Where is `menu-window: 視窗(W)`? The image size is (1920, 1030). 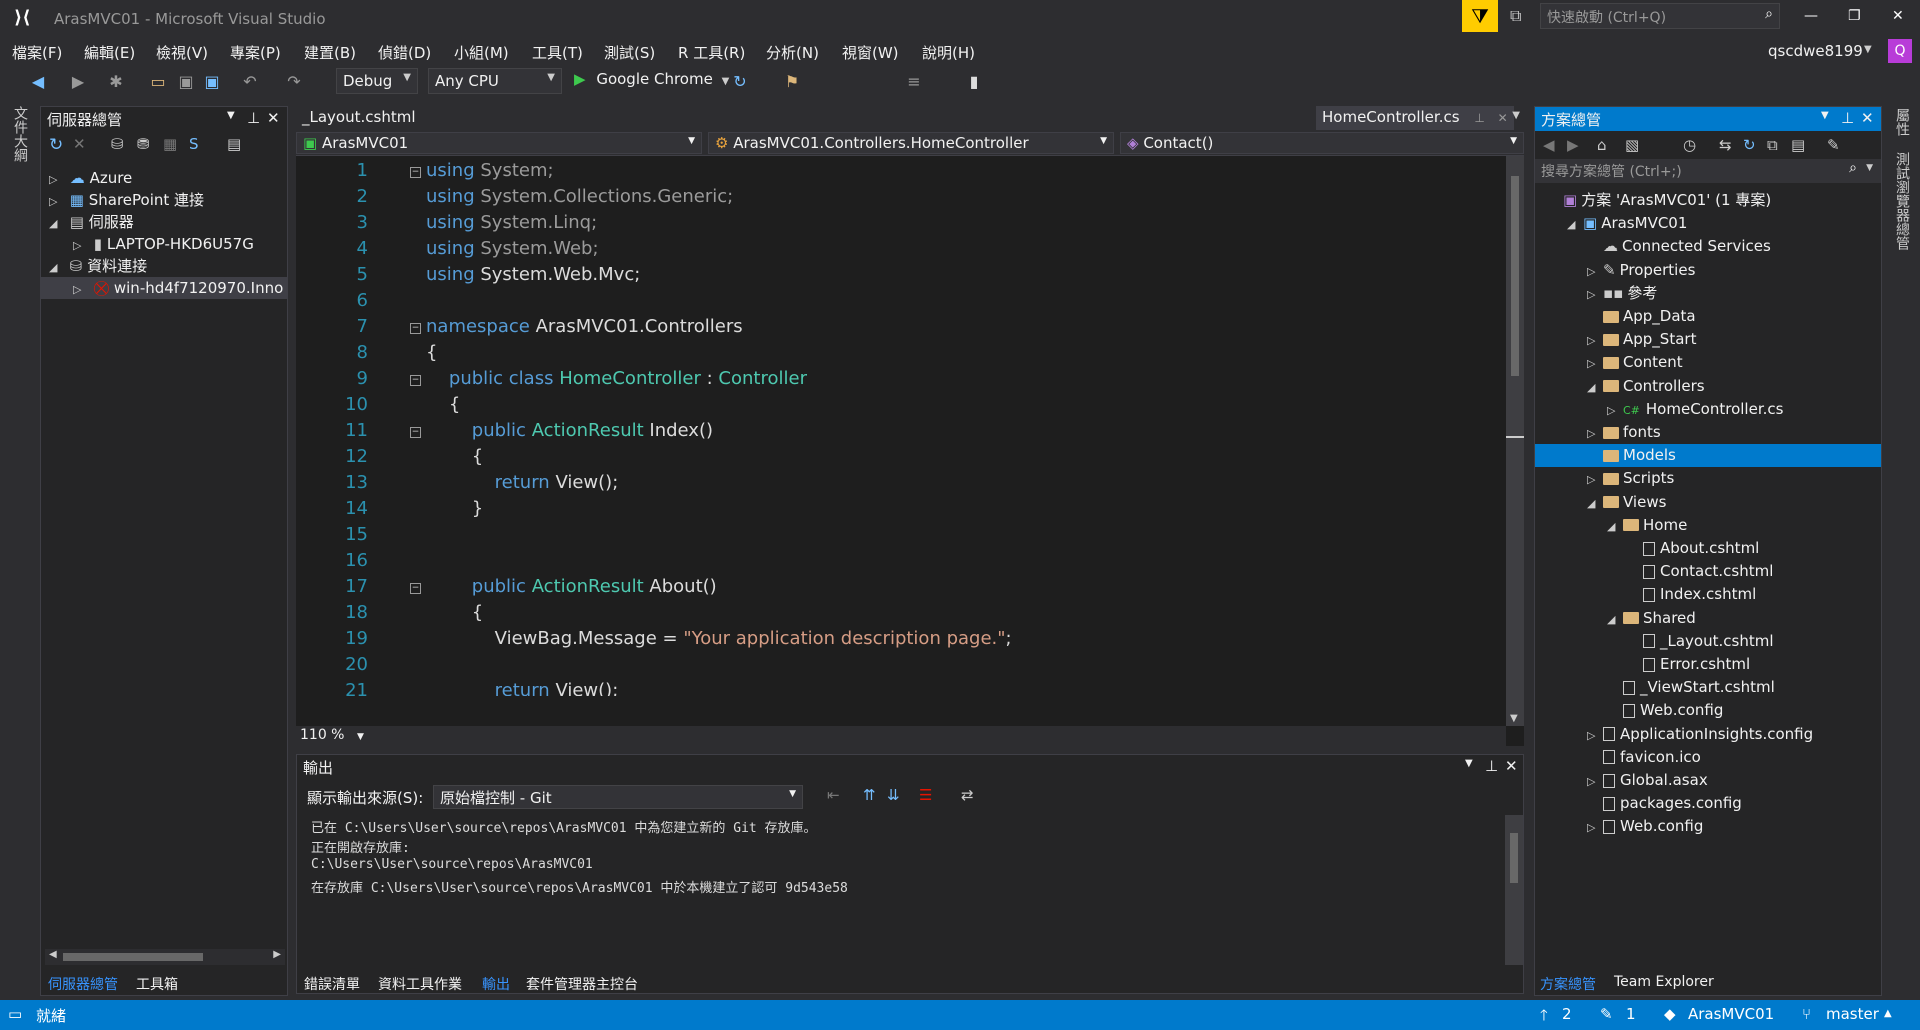
menu-window: 視窗(W) is located at coordinates (870, 52).